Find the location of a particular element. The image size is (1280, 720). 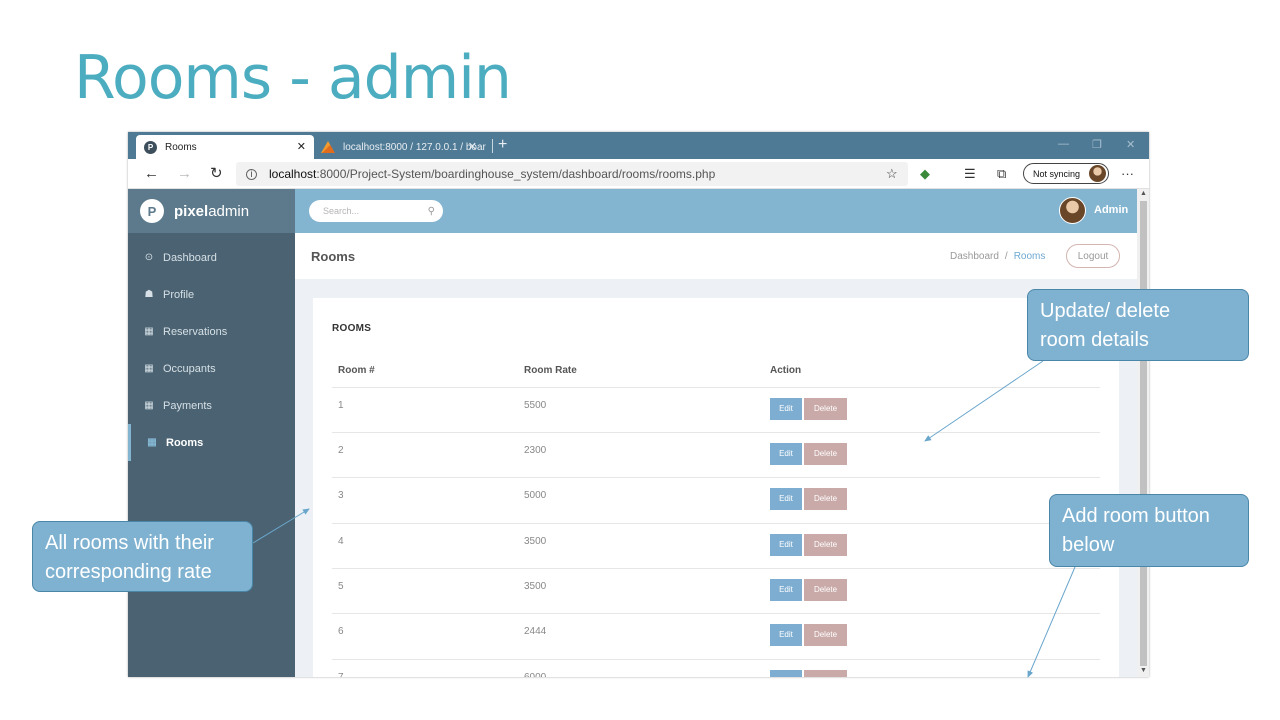

sidebar-item-label: Rooms is located at coordinates (185, 442).